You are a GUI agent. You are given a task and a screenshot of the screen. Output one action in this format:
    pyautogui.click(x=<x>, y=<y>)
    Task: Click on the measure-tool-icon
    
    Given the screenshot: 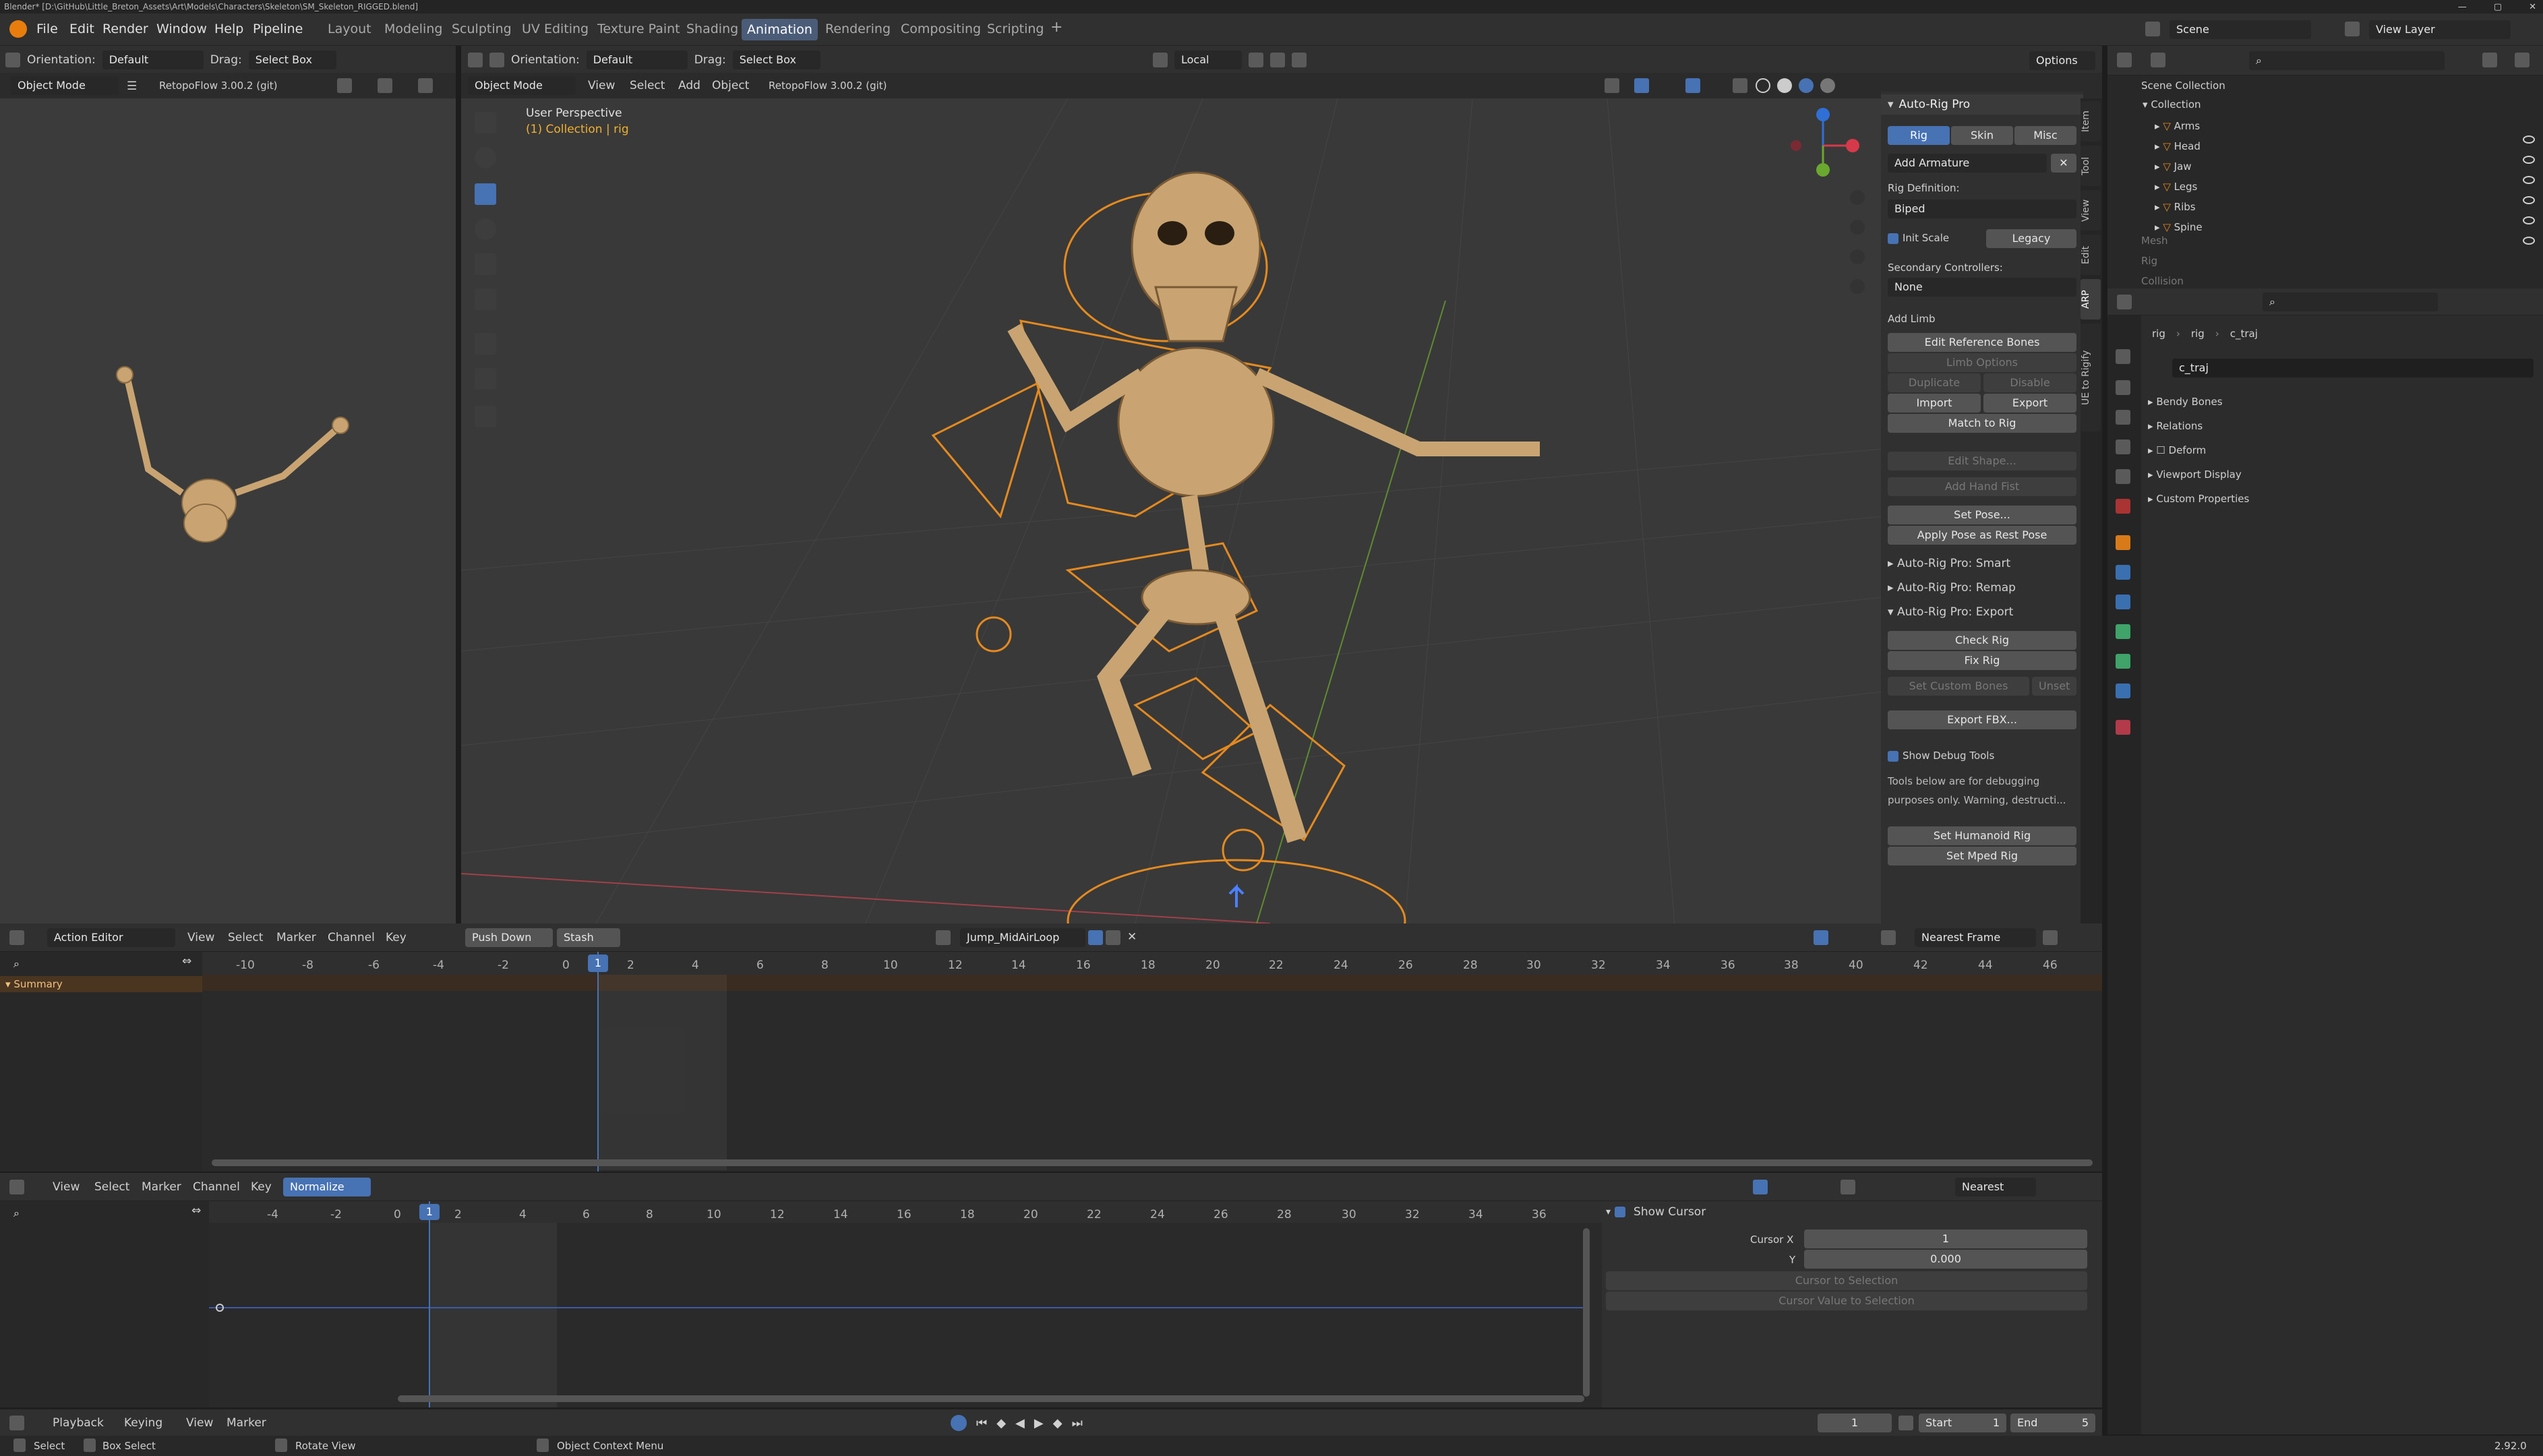 What is the action you would take?
    pyautogui.click(x=486, y=379)
    